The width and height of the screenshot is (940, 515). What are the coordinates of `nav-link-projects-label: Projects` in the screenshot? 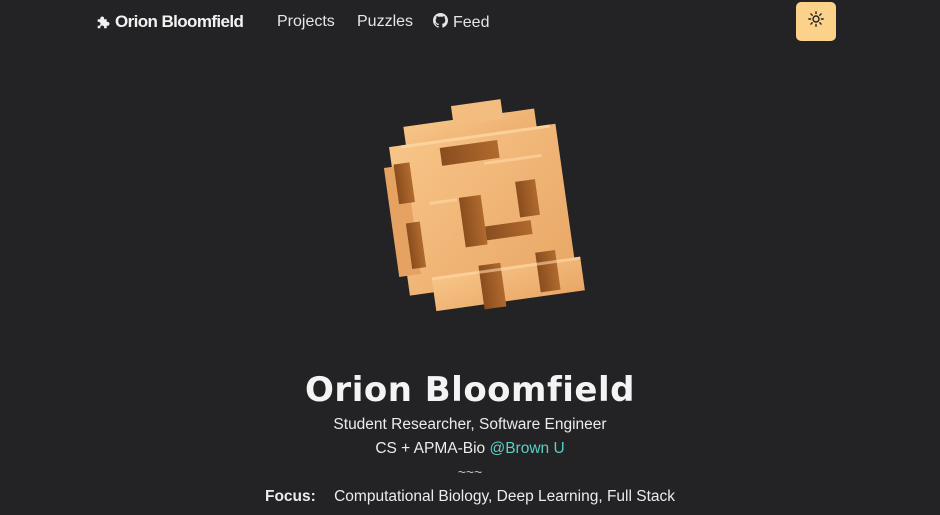 It's located at (306, 21).